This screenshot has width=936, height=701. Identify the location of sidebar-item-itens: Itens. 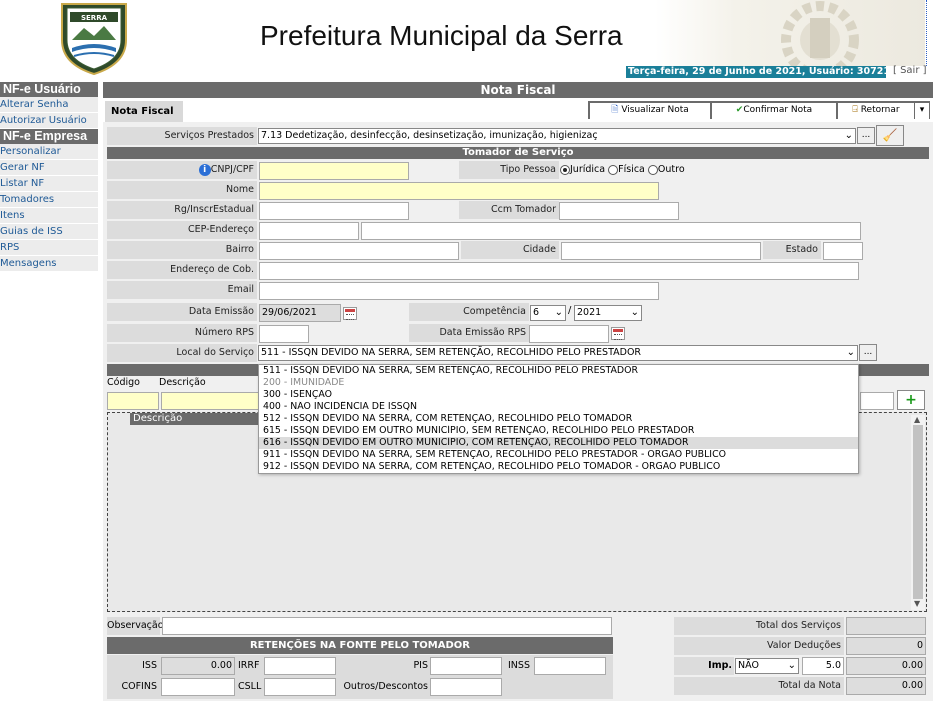
(49, 216).